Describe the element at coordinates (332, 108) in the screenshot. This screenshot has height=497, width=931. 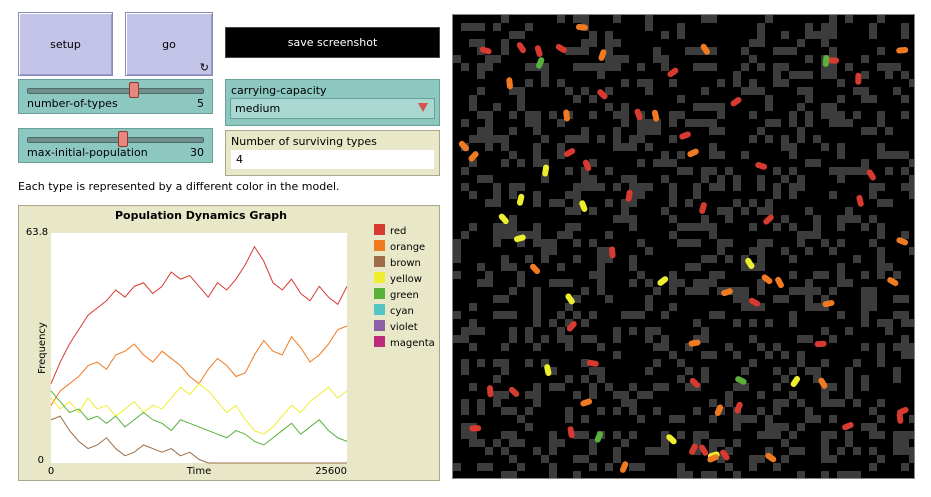
I see `chooser-dropdown: medium` at that location.